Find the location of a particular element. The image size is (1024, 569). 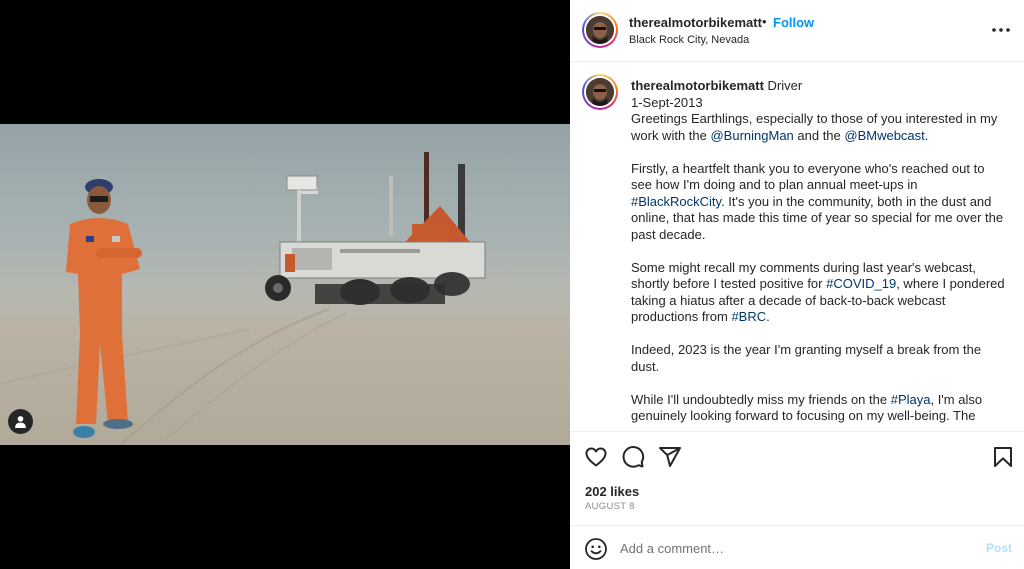

comment-bar: Post is located at coordinates (797, 547).